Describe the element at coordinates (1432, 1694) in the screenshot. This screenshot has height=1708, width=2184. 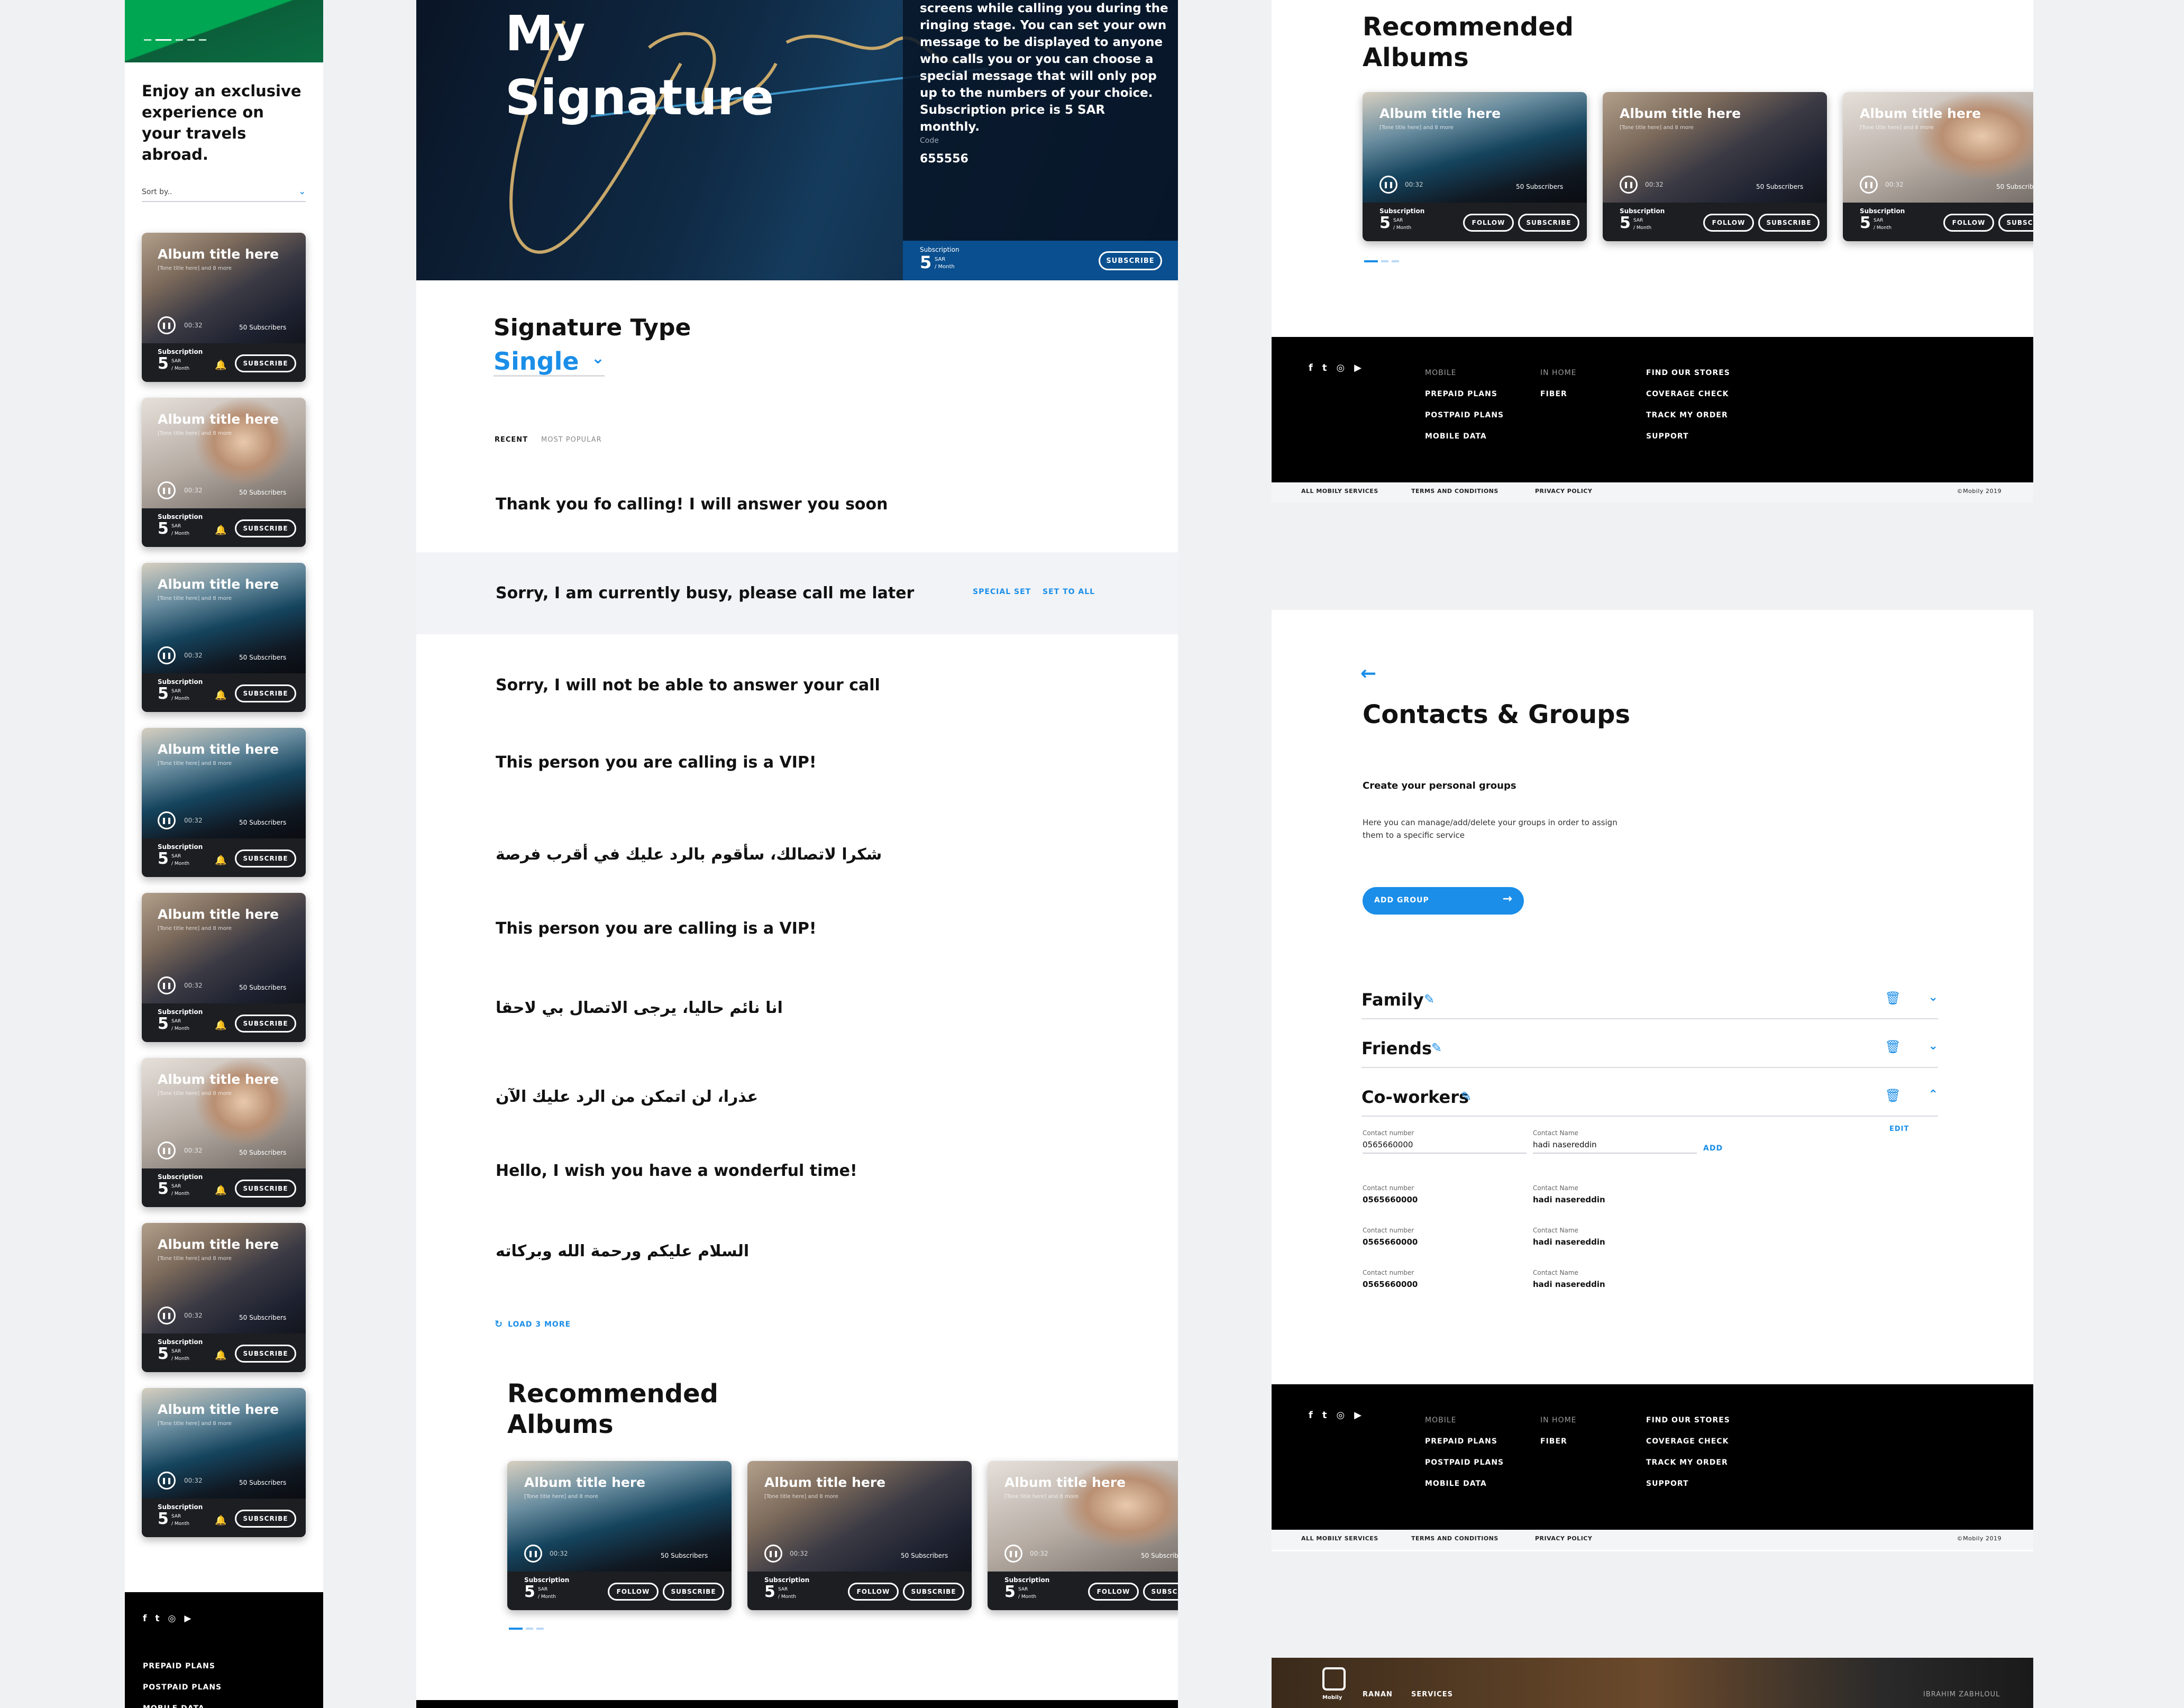
I see `nav-item: SERVICES` at that location.